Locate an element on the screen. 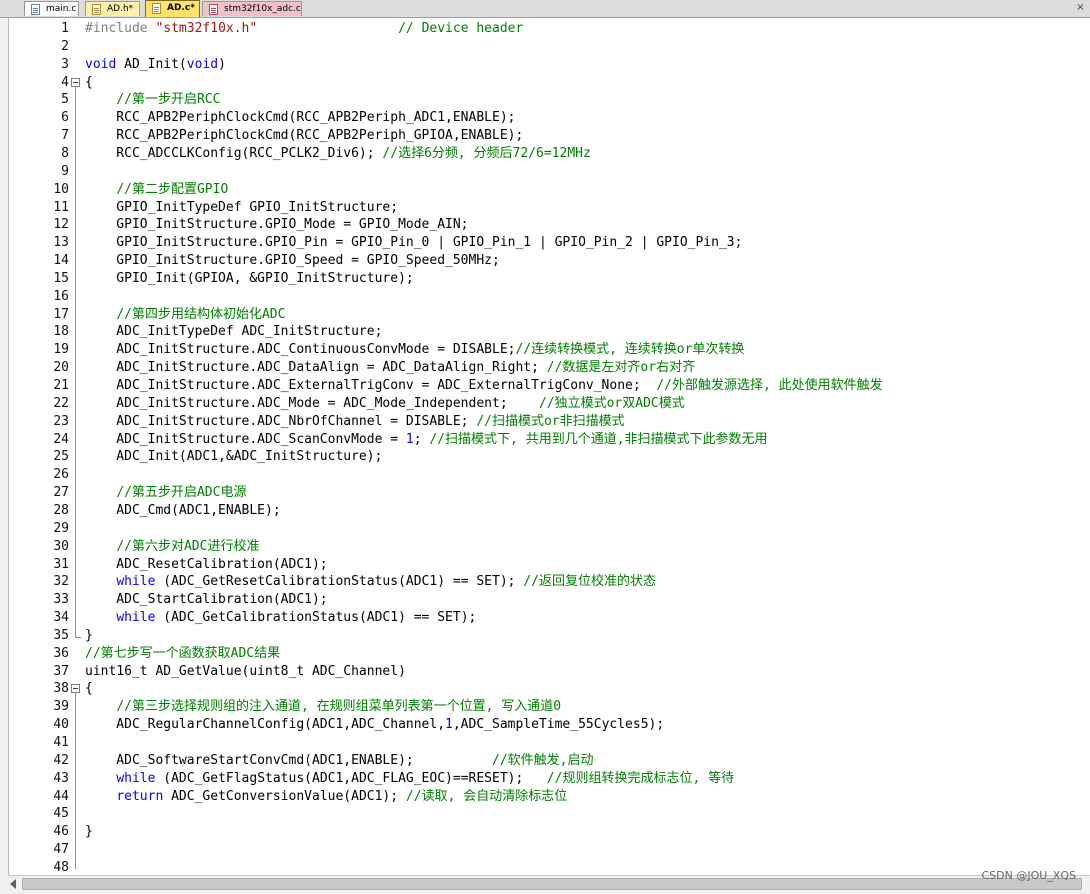  line-number: 25 is located at coordinates (61, 457).